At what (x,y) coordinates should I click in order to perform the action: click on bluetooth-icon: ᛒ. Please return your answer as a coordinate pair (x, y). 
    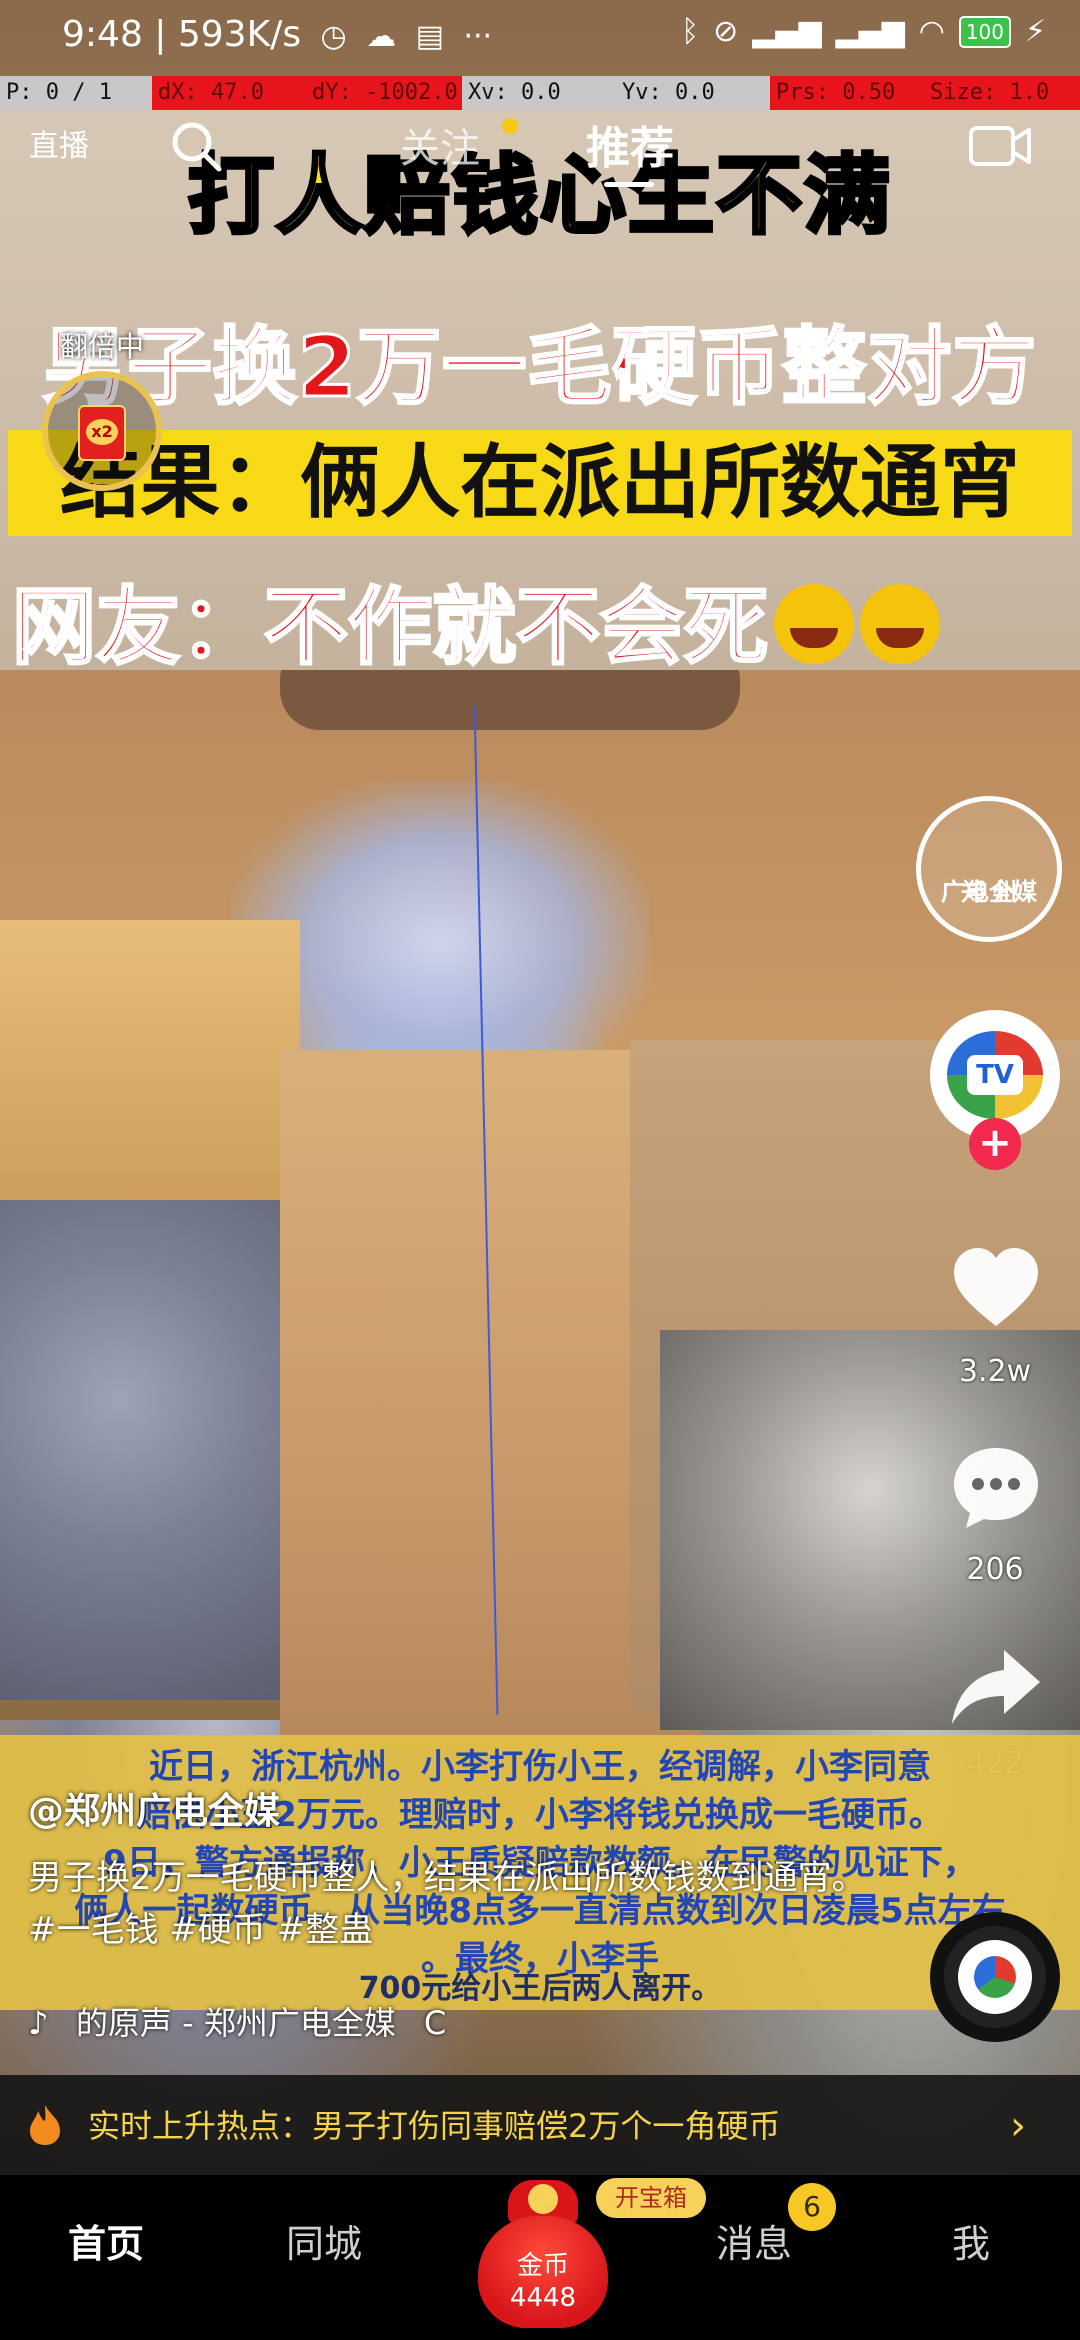
    Looking at the image, I should click on (690, 31).